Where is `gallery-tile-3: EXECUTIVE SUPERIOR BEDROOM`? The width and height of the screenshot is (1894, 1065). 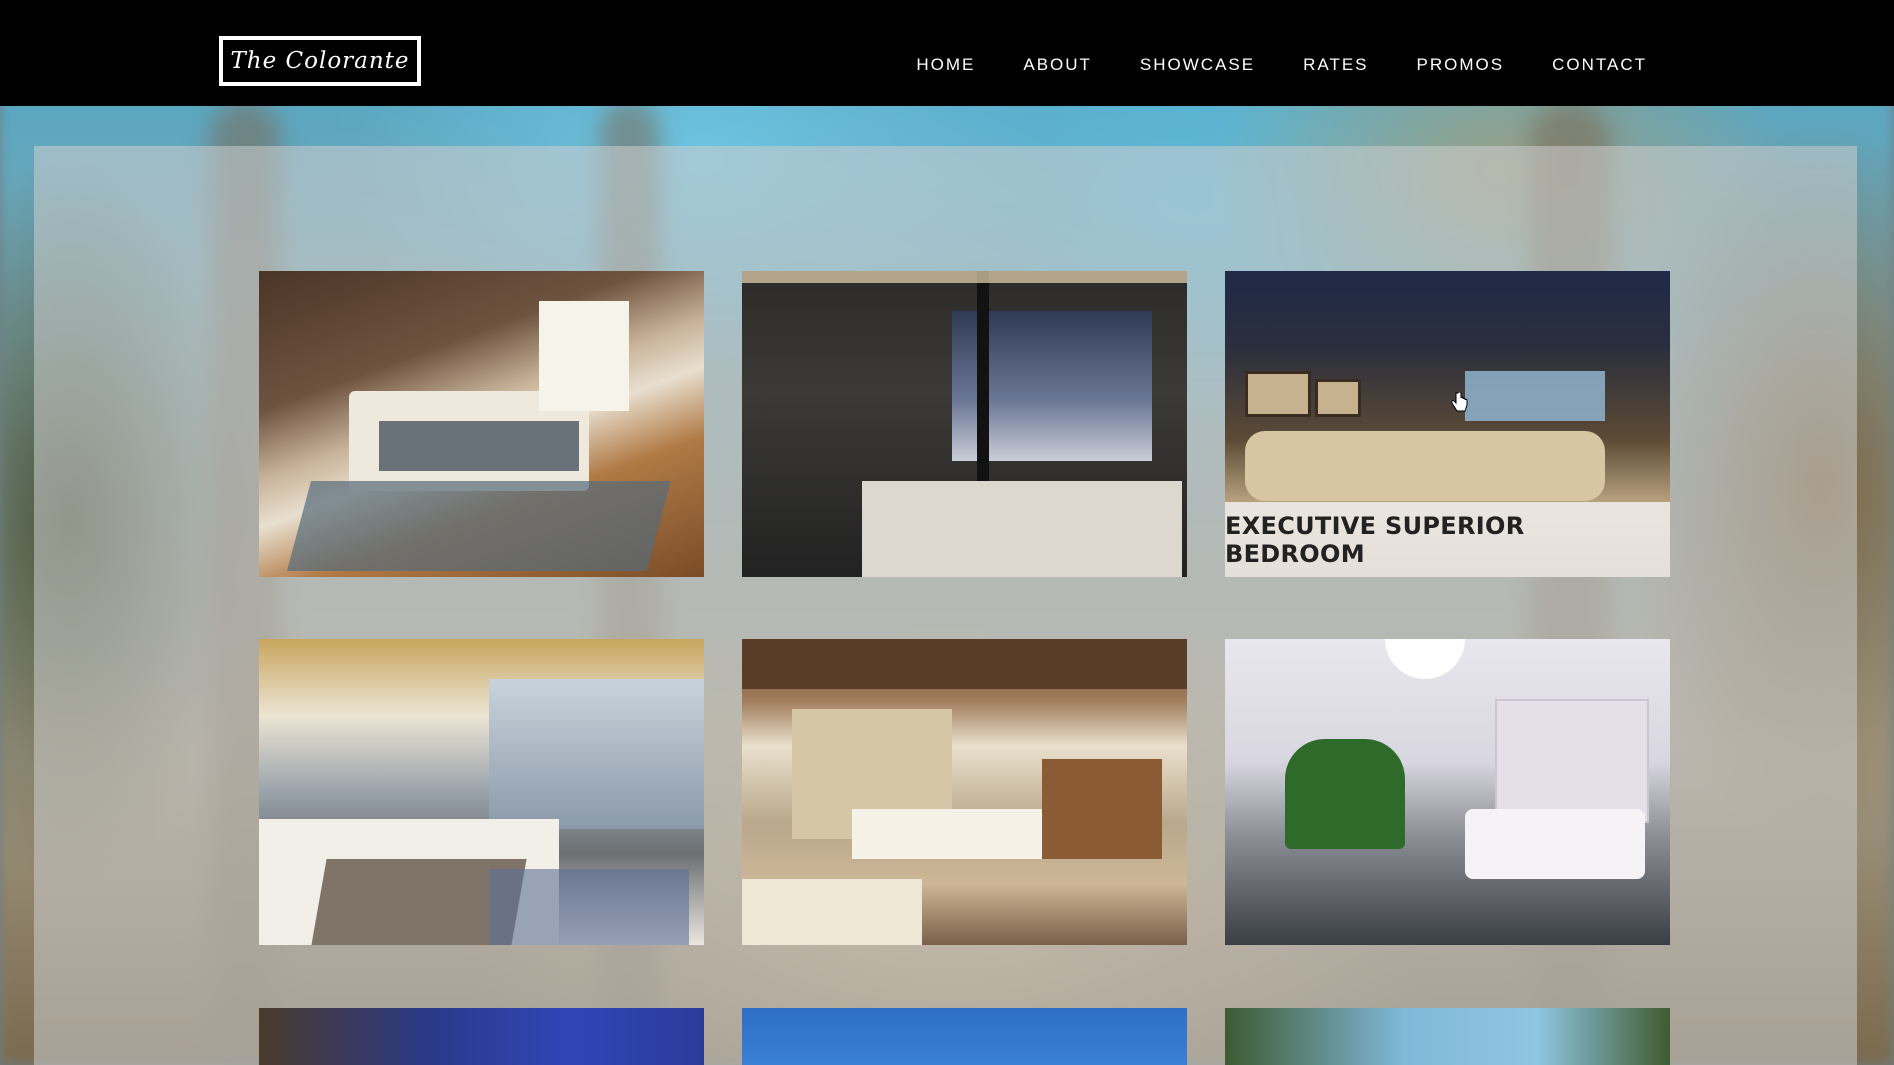 gallery-tile-3: EXECUTIVE SUPERIOR BEDROOM is located at coordinates (1447, 424).